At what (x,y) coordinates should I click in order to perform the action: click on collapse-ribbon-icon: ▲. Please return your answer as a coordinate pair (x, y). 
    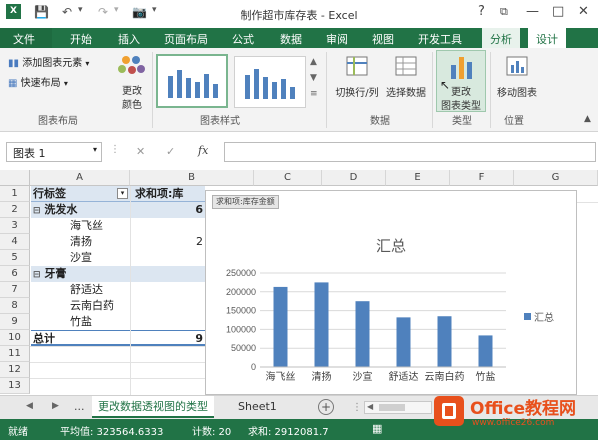
    Looking at the image, I should click on (587, 119).